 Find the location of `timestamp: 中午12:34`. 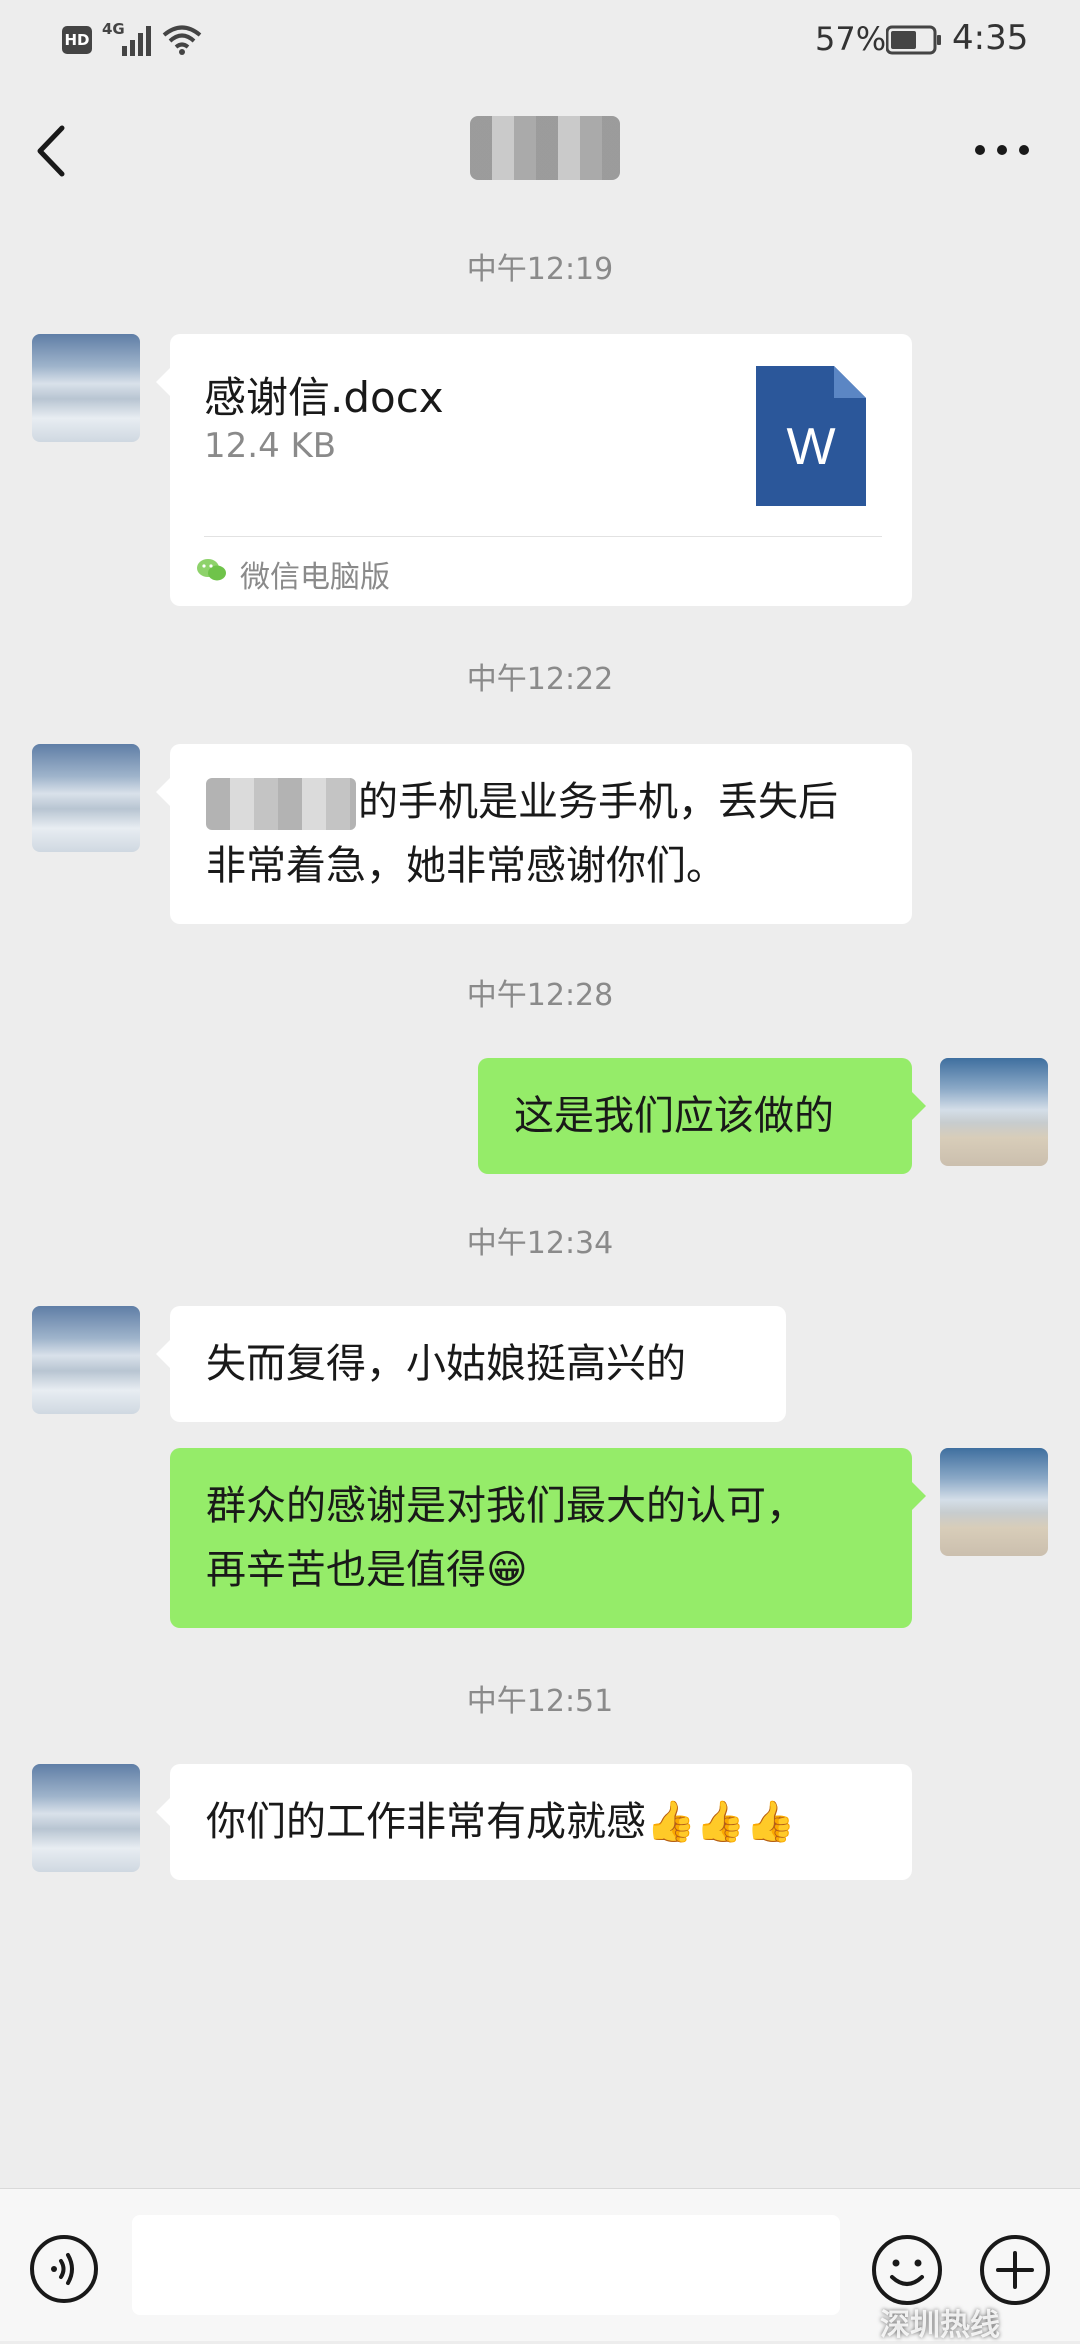

timestamp: 中午12:34 is located at coordinates (540, 1243).